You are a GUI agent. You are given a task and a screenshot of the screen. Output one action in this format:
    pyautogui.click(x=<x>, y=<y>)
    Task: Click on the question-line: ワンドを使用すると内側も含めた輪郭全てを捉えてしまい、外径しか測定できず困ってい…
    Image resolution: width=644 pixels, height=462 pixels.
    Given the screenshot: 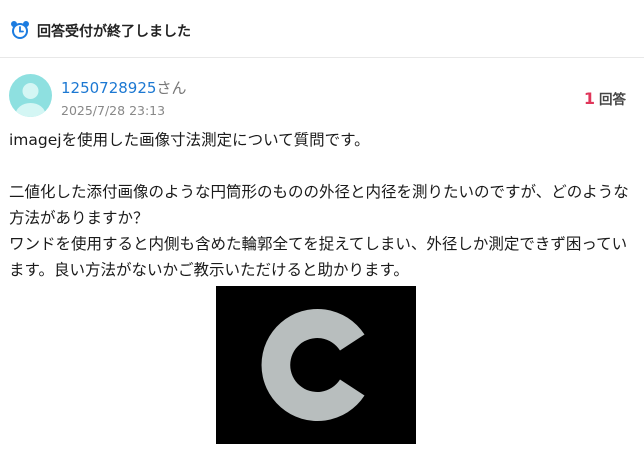 What is the action you would take?
    pyautogui.click(x=318, y=257)
    